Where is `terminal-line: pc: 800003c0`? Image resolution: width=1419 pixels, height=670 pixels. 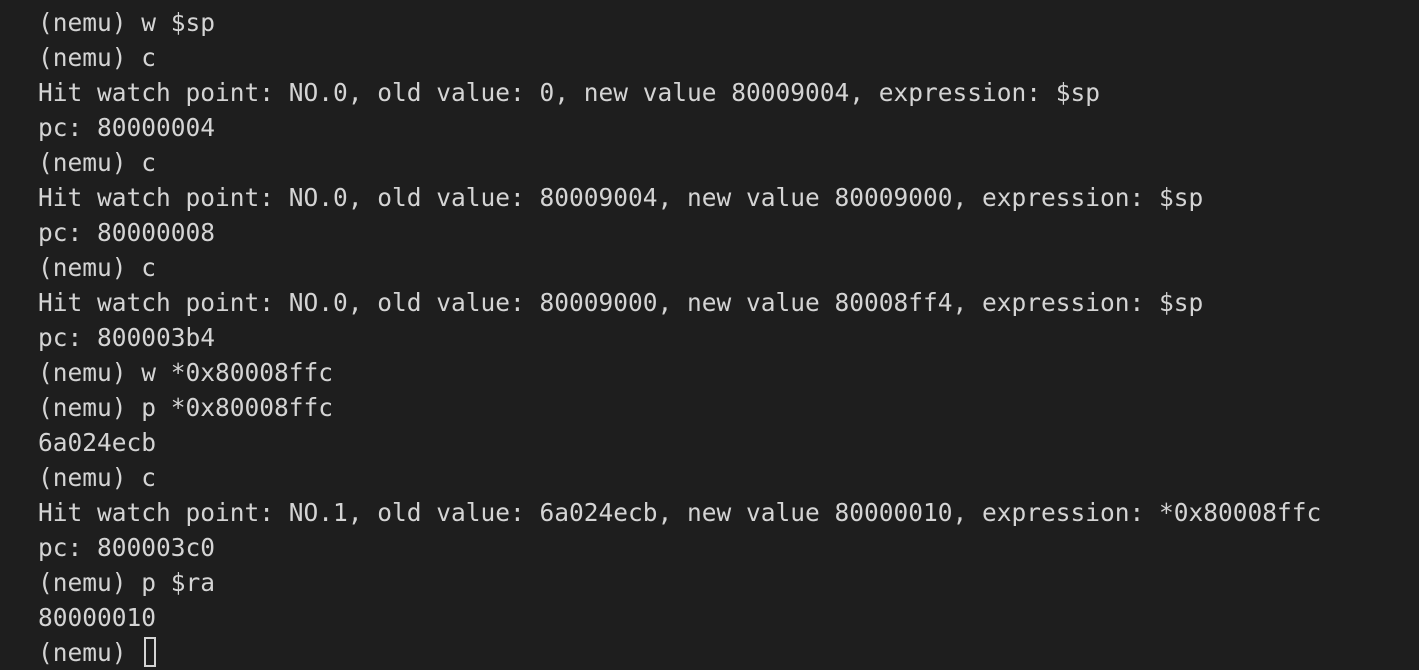 terminal-line: pc: 800003c0 is located at coordinates (127, 547).